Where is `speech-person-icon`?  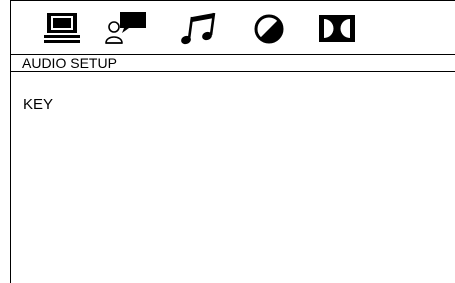
speech-person-icon is located at coordinates (125, 28).